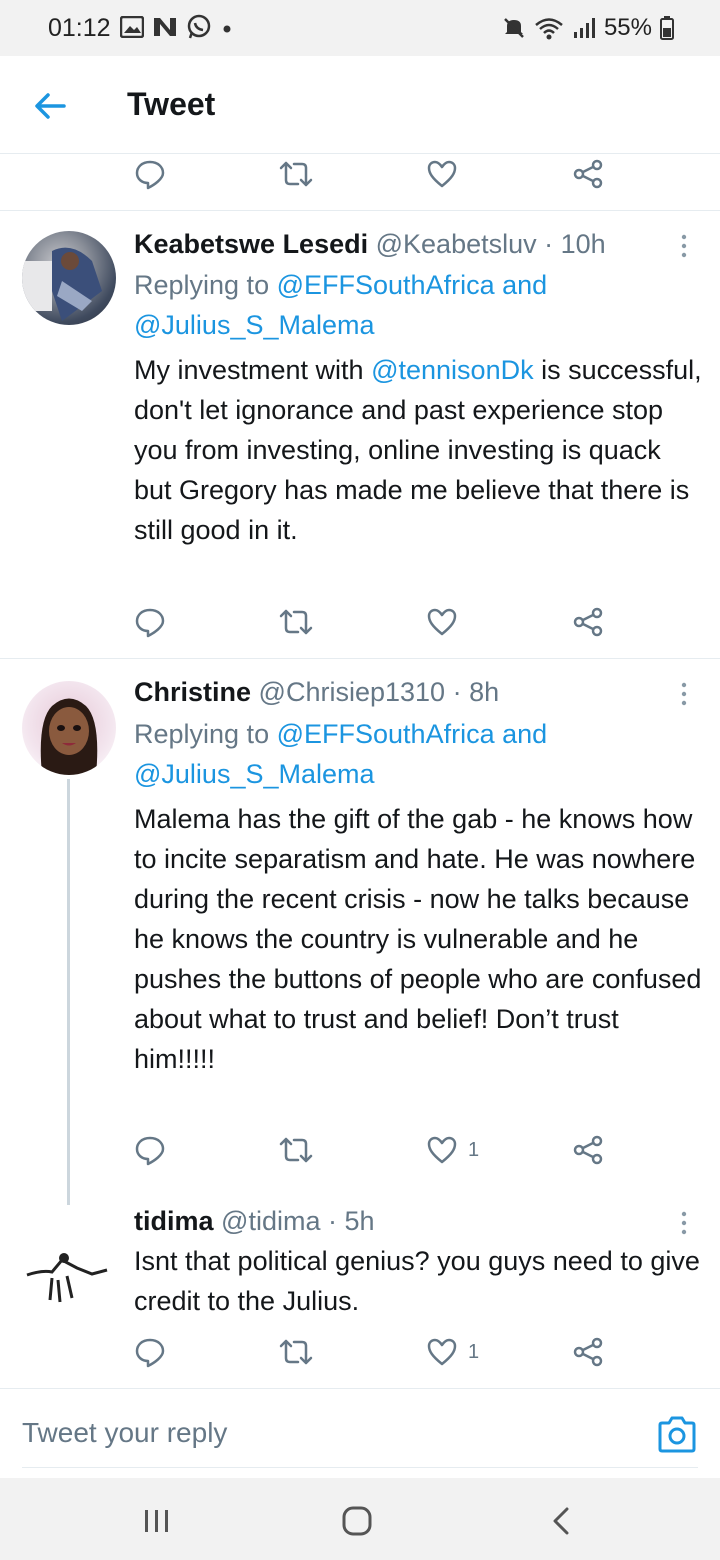  Describe the element at coordinates (199, 26) in the screenshot. I see `whatsapp-icon` at that location.